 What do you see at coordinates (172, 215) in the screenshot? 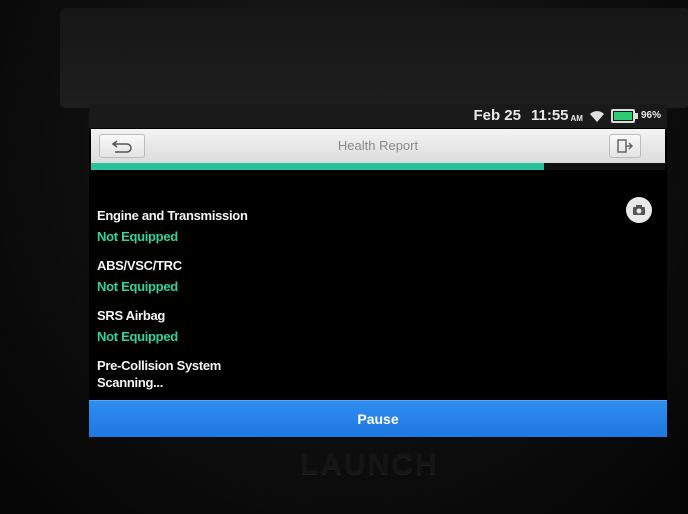
I see `system-name: Engine and Transmission` at bounding box center [172, 215].